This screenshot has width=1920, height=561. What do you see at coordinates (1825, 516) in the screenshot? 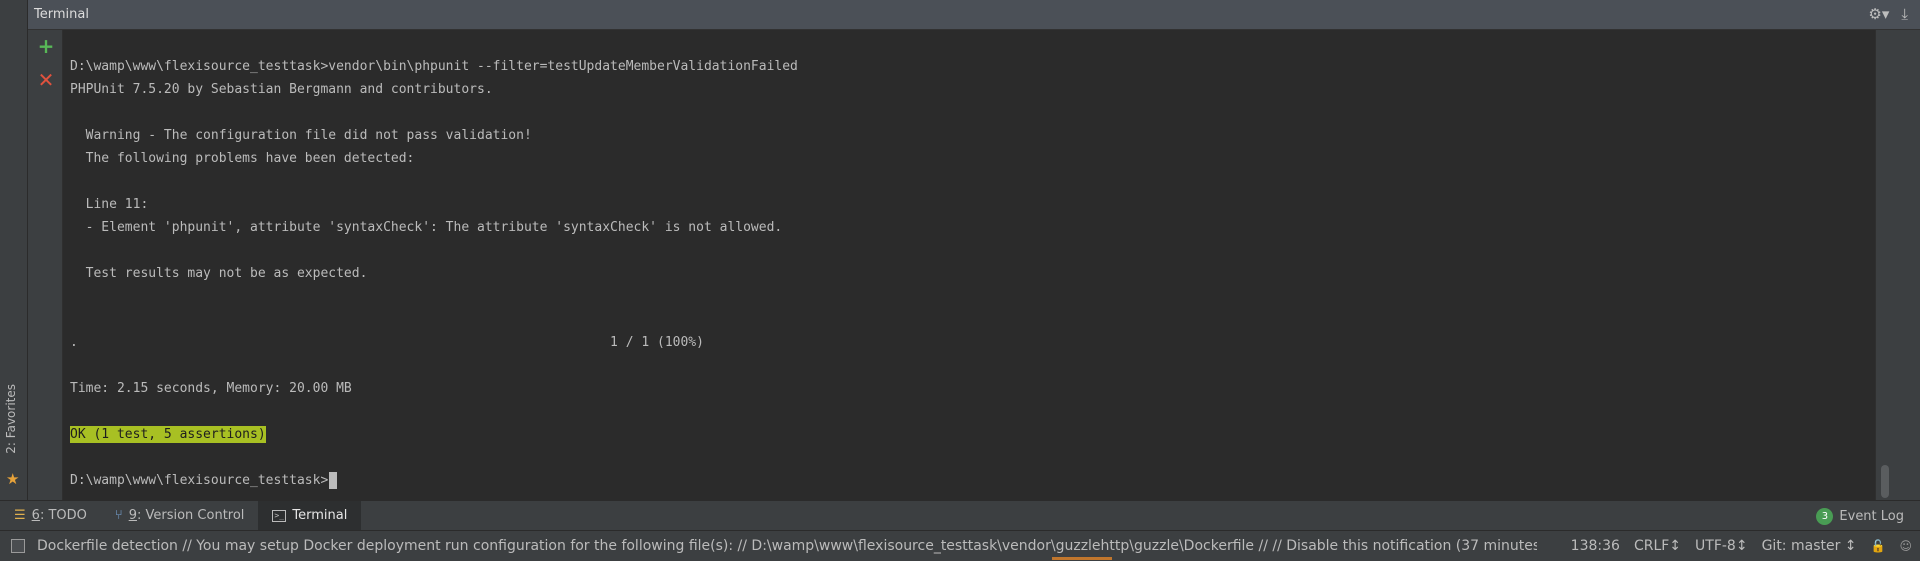
I see `event-count-badge: 3` at bounding box center [1825, 516].